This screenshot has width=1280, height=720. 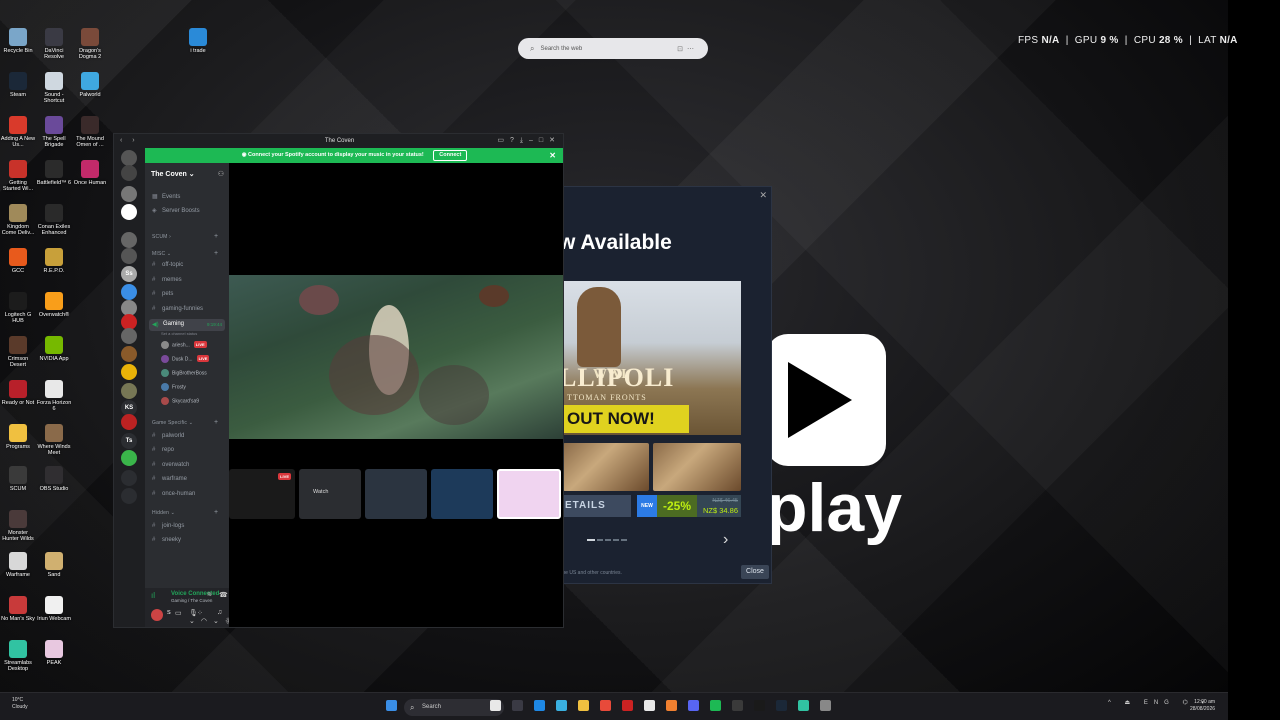 What do you see at coordinates (185, 236) in the screenshot?
I see `category-scum: SCUM › +` at bounding box center [185, 236].